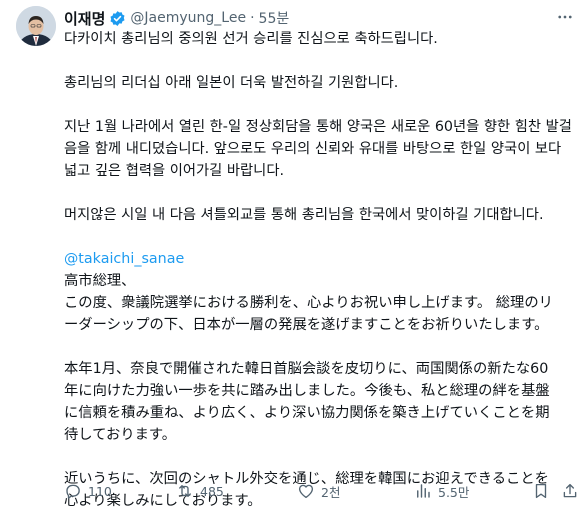 This screenshot has height=515, width=585. Describe the element at coordinates (120, 435) in the screenshot. I see `tweet-line: 待しております。` at that location.